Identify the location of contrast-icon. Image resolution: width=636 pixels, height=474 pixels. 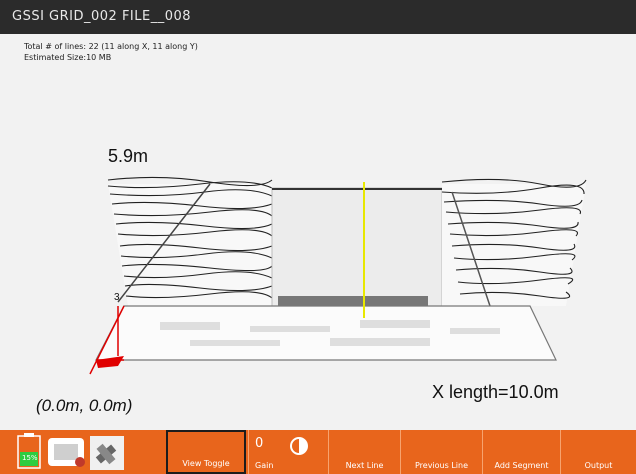
(299, 446).